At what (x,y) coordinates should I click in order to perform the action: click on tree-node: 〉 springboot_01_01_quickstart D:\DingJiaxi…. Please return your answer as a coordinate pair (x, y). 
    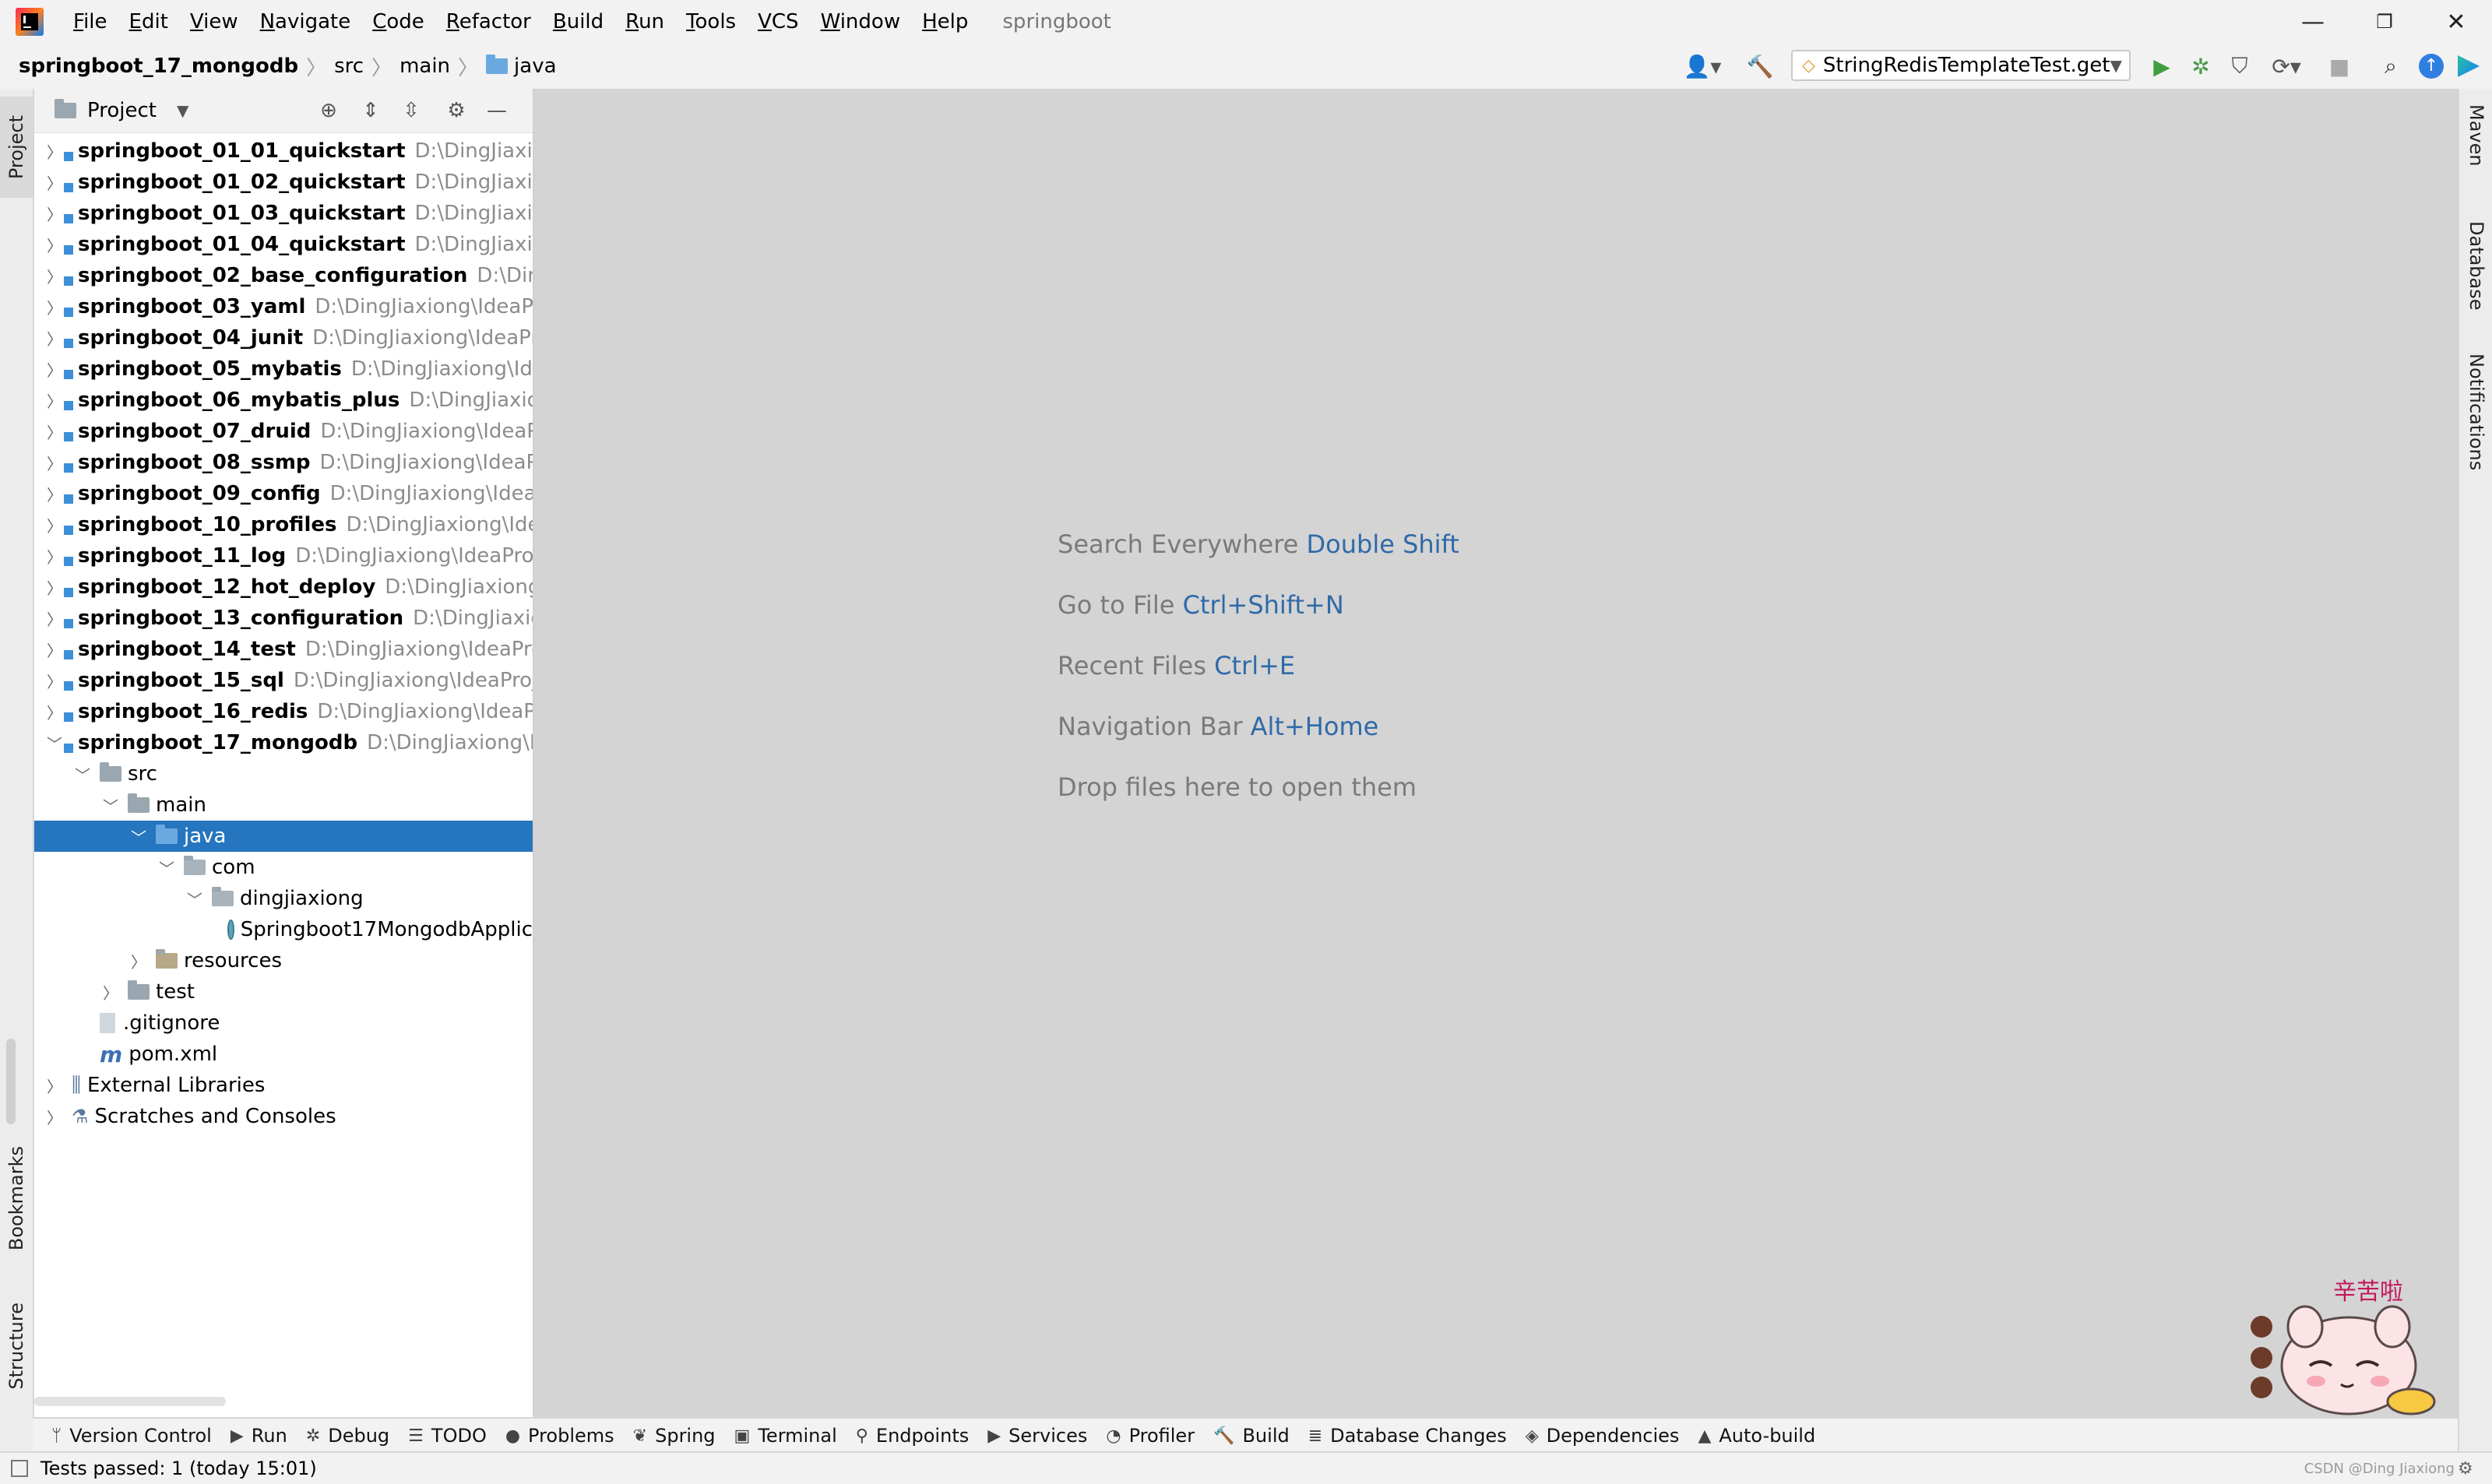
    Looking at the image, I should click on (283, 151).